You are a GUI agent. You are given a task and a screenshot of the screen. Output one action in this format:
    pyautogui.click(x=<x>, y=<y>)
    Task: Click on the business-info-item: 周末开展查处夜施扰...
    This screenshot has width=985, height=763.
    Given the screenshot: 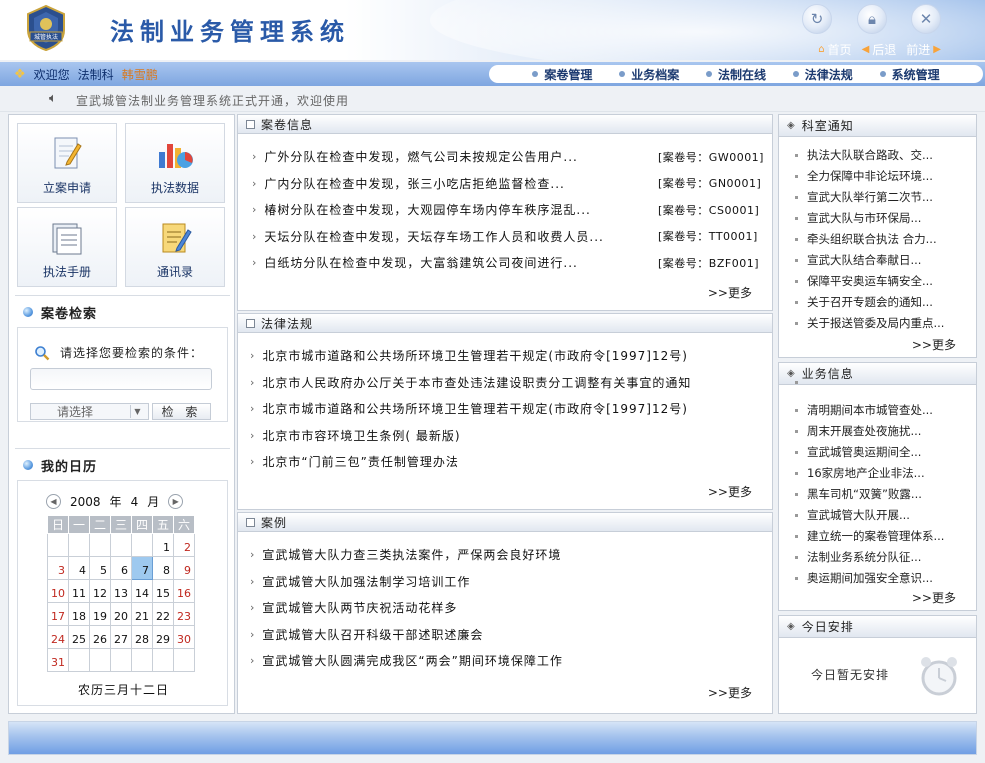 What is the action you would take?
    pyautogui.click(x=858, y=431)
    